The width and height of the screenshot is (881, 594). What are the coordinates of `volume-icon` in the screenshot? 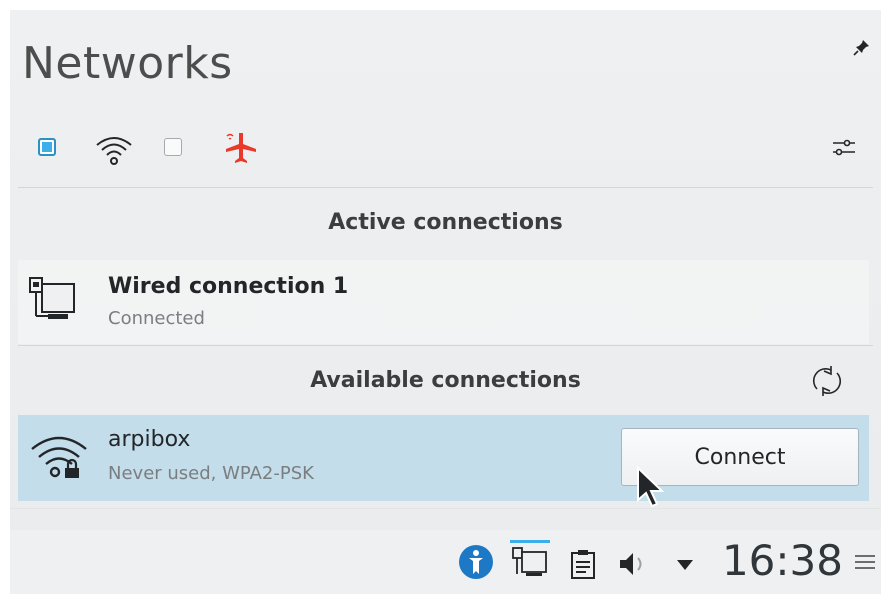 It's located at (635, 566).